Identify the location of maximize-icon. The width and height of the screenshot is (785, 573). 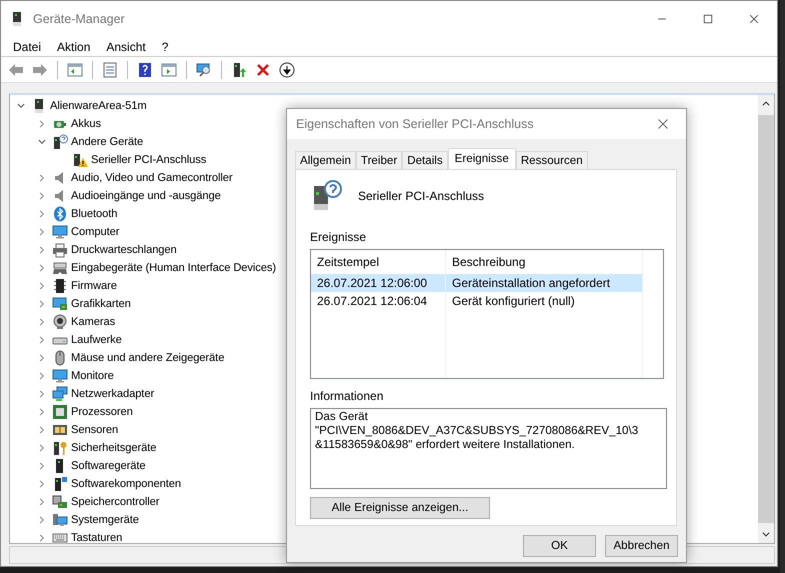
(708, 19).